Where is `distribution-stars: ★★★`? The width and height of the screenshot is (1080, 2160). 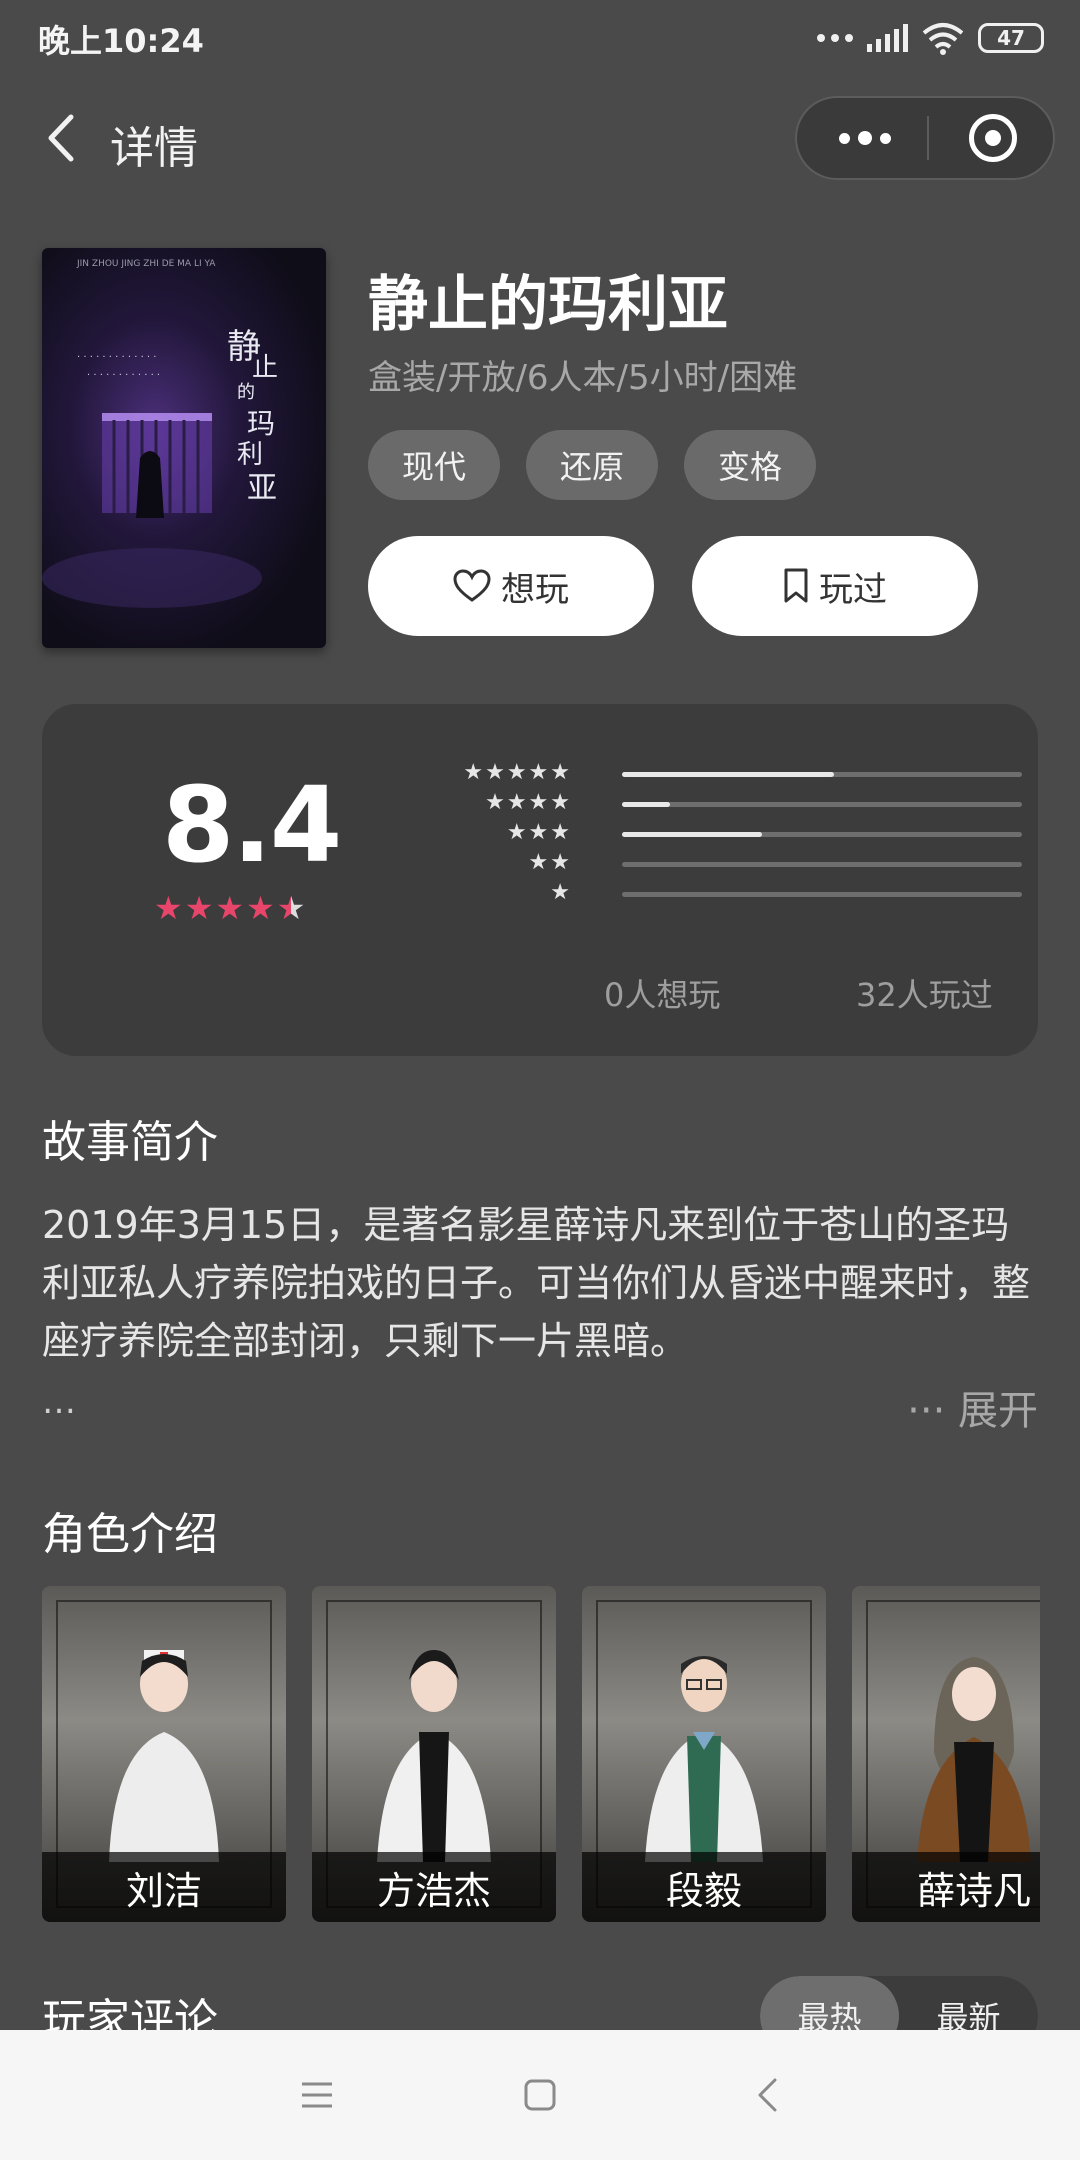
distribution-stars: ★★★ is located at coordinates (539, 832).